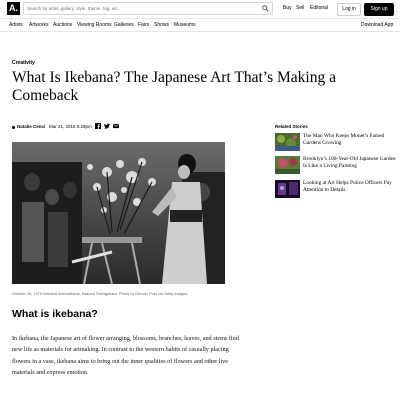  What do you see at coordinates (291, 126) in the screenshot?
I see `related-stories-heading: Related Stories` at bounding box center [291, 126].